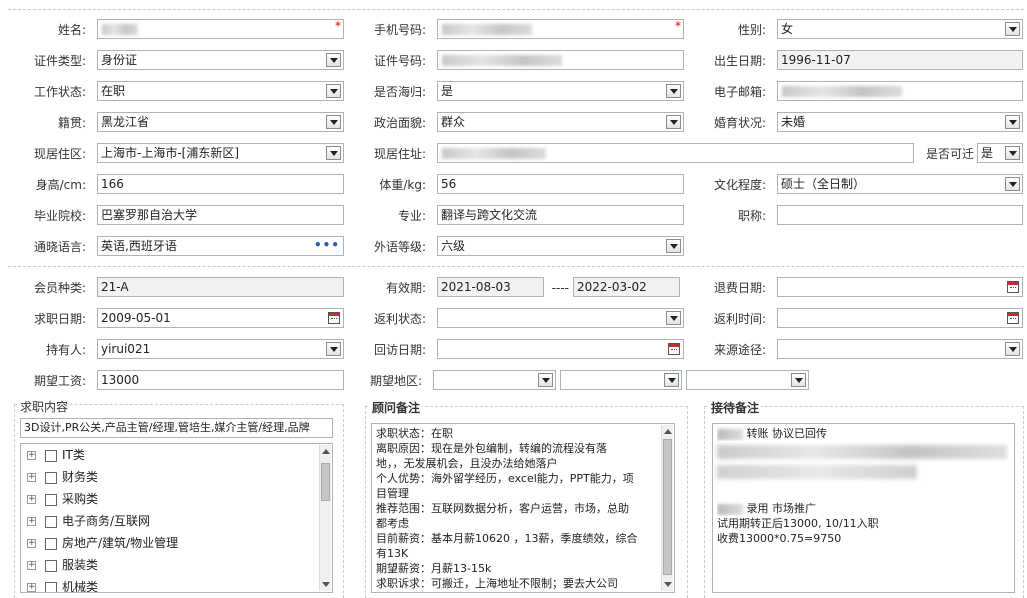 This screenshot has width=1027, height=598. Describe the element at coordinates (787, 433) in the screenshot. I see `reception-text: 转账 协议已回传` at that location.